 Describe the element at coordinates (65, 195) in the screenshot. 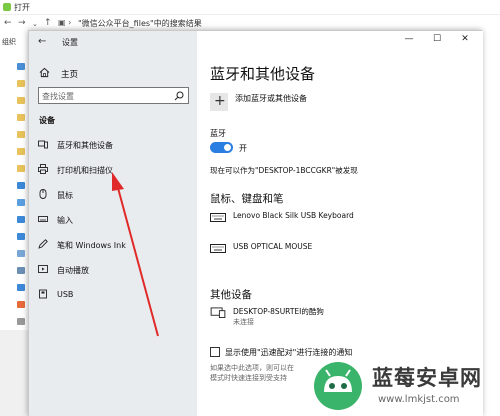

I see `sidebar-item-label: 鼠标` at that location.